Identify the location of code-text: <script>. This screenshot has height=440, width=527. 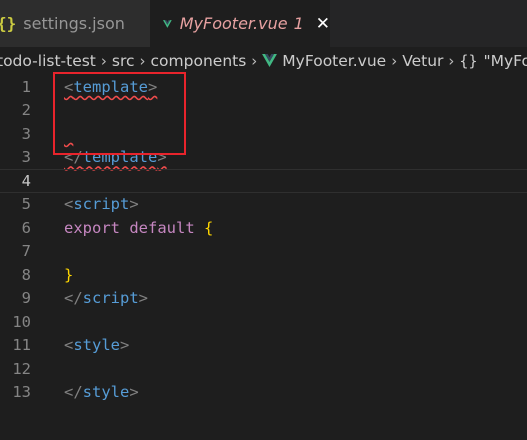
(101, 204).